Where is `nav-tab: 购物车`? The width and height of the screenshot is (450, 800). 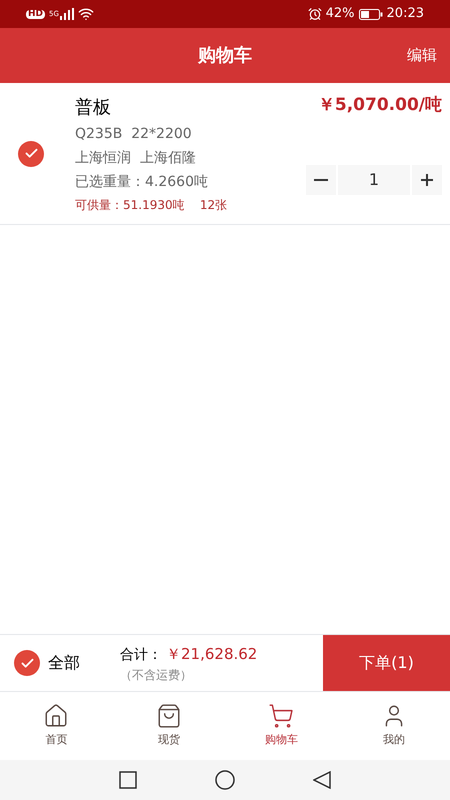
nav-tab: 购物车 is located at coordinates (281, 726).